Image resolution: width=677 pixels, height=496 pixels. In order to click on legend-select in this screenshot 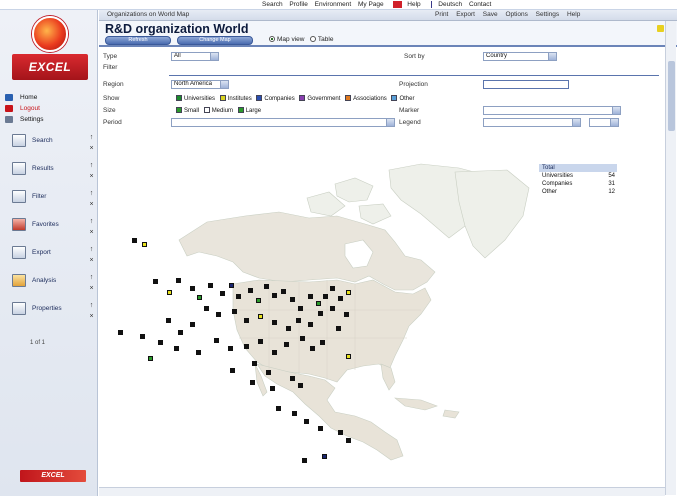, I will do `click(532, 122)`.